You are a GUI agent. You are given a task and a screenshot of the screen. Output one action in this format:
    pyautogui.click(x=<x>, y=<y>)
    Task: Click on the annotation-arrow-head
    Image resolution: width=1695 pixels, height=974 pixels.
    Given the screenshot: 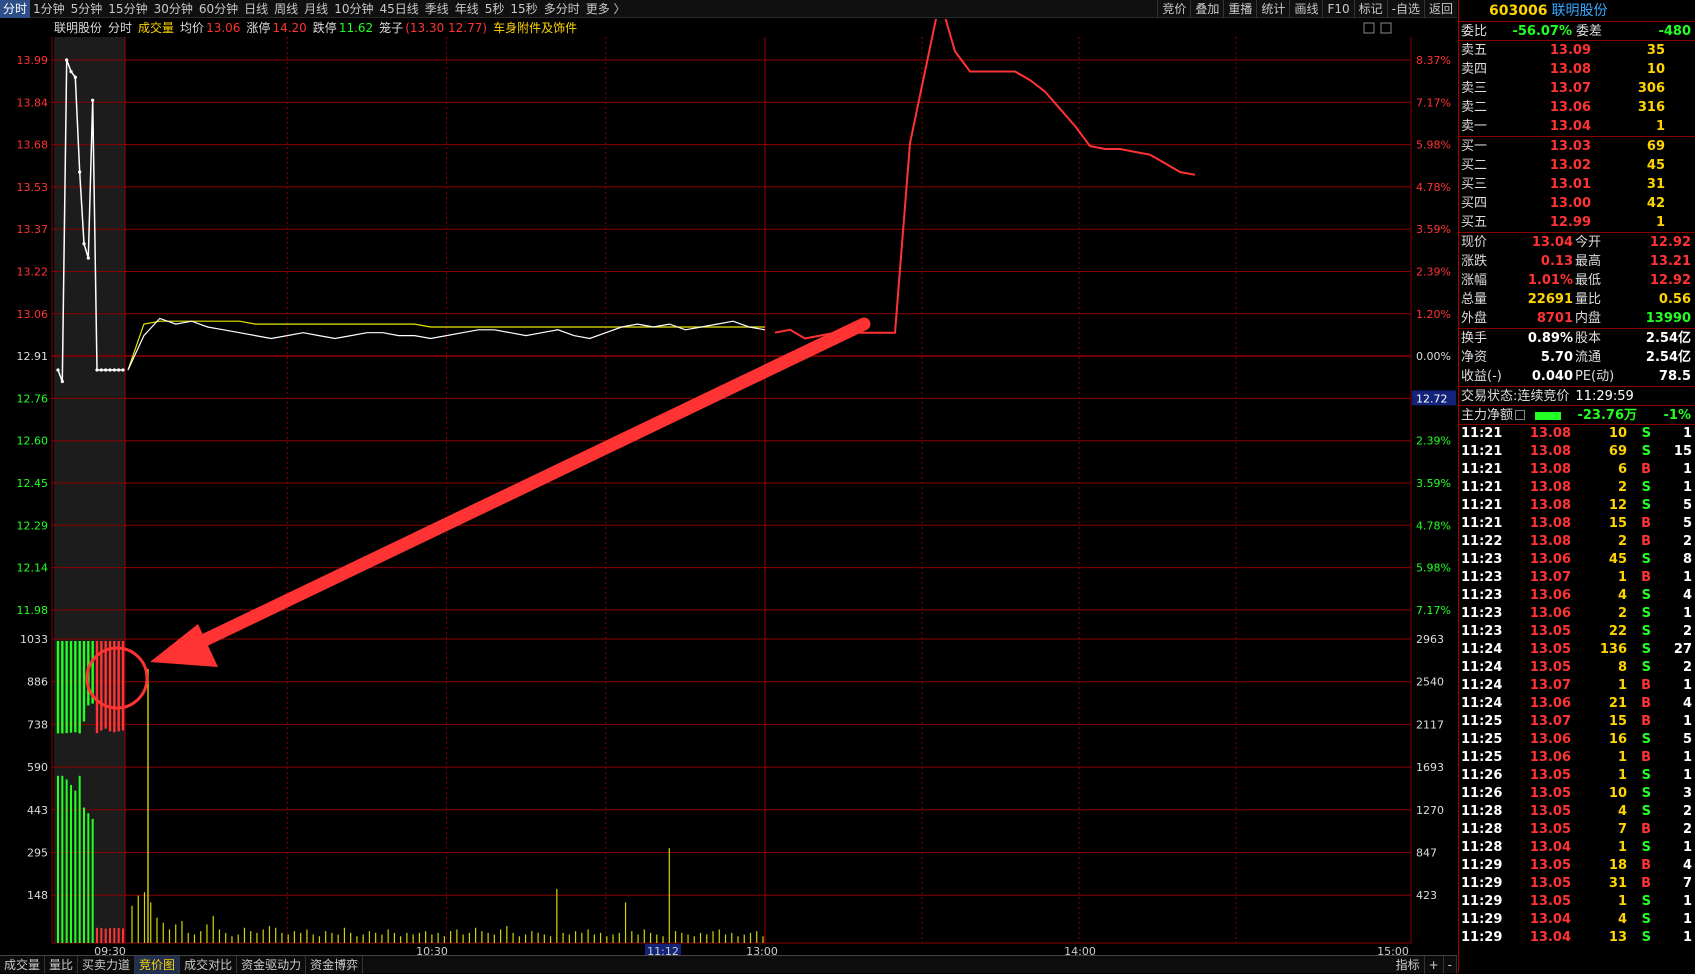 What is the action you would take?
    pyautogui.click(x=184, y=645)
    